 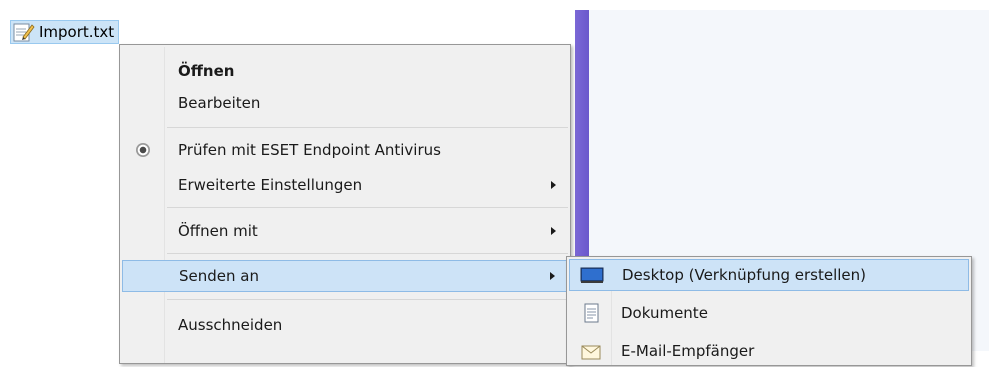 I want to click on menu-item-advanced-settings: Erweiterte Einstellungen, so click(x=345, y=185).